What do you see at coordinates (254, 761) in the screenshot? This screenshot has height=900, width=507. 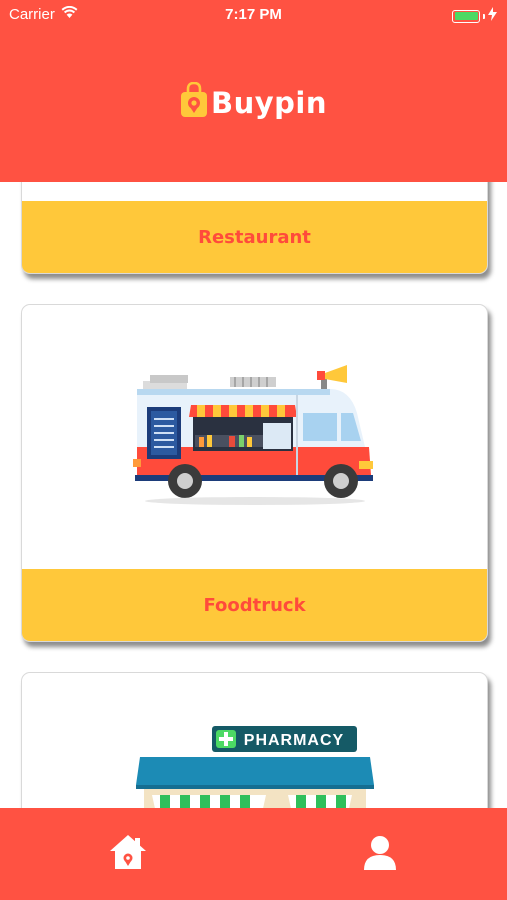 I see `pharmacy-image: PHARMACY` at bounding box center [254, 761].